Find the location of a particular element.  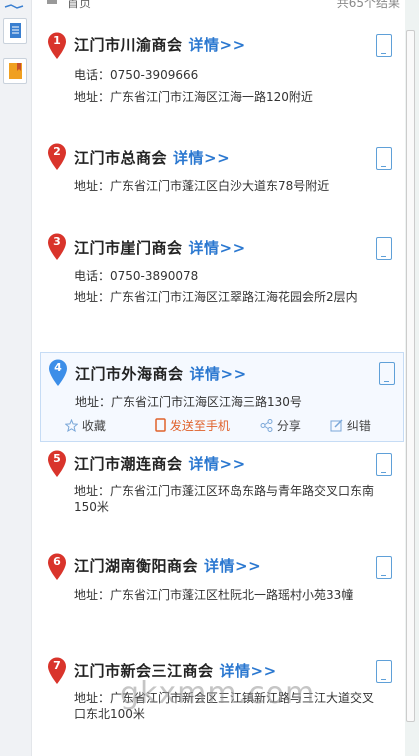

red-marker-icon: 7 is located at coordinates (57, 671).